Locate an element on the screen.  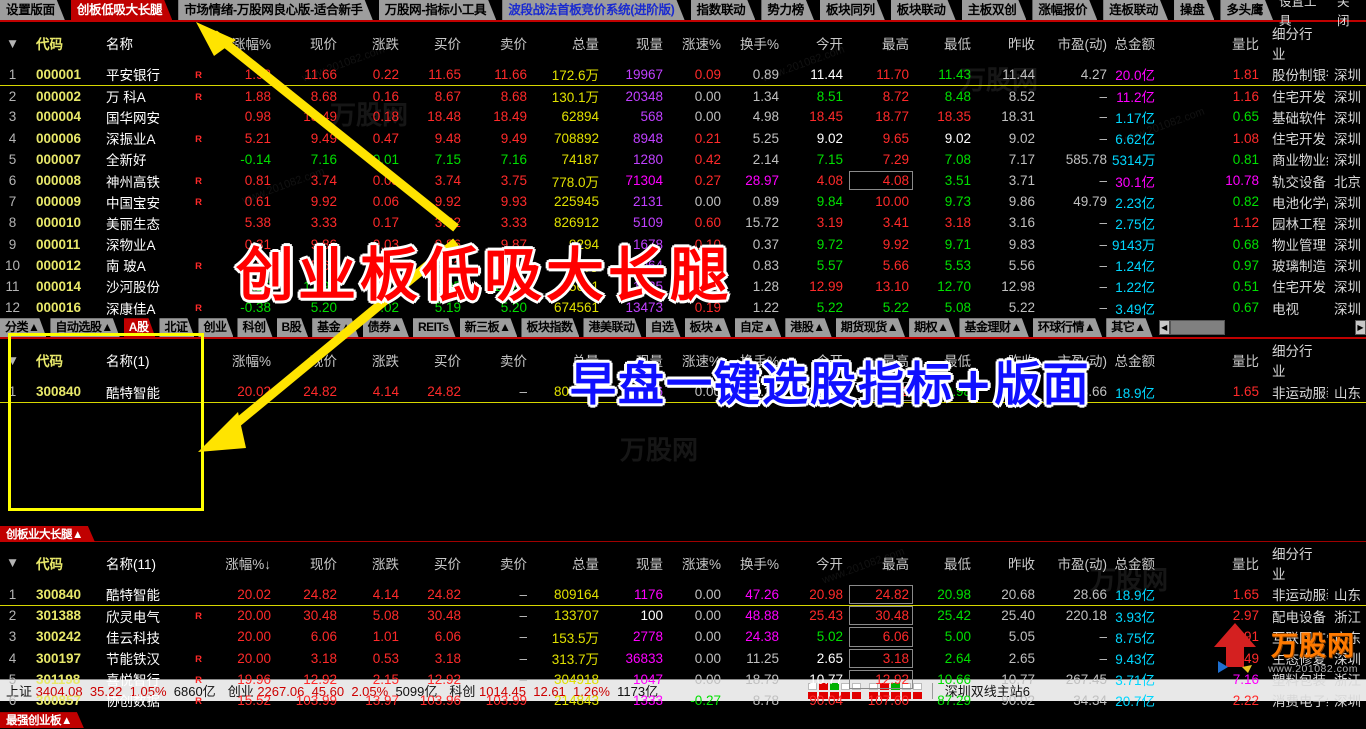
top-tab-0: 设置版面 is located at coordinates (32, 10).